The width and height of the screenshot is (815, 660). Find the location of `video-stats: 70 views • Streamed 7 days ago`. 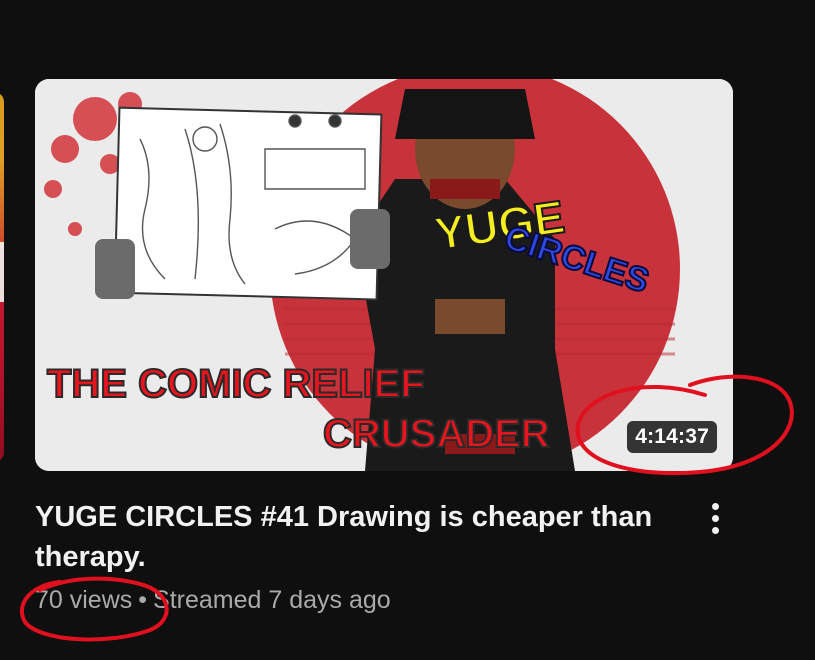

video-stats: 70 views • Streamed 7 days ago is located at coordinates (384, 600).